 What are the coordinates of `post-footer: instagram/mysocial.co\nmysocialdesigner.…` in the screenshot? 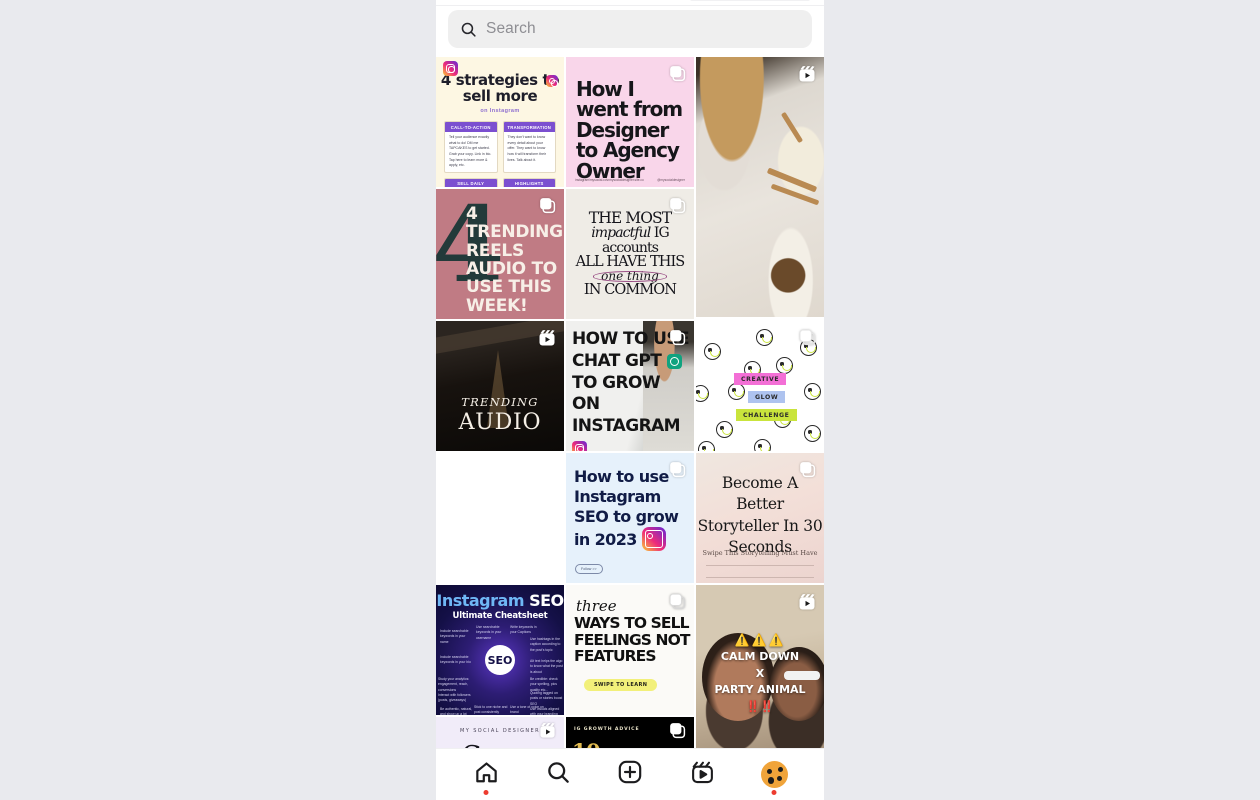 It's located at (630, 180).